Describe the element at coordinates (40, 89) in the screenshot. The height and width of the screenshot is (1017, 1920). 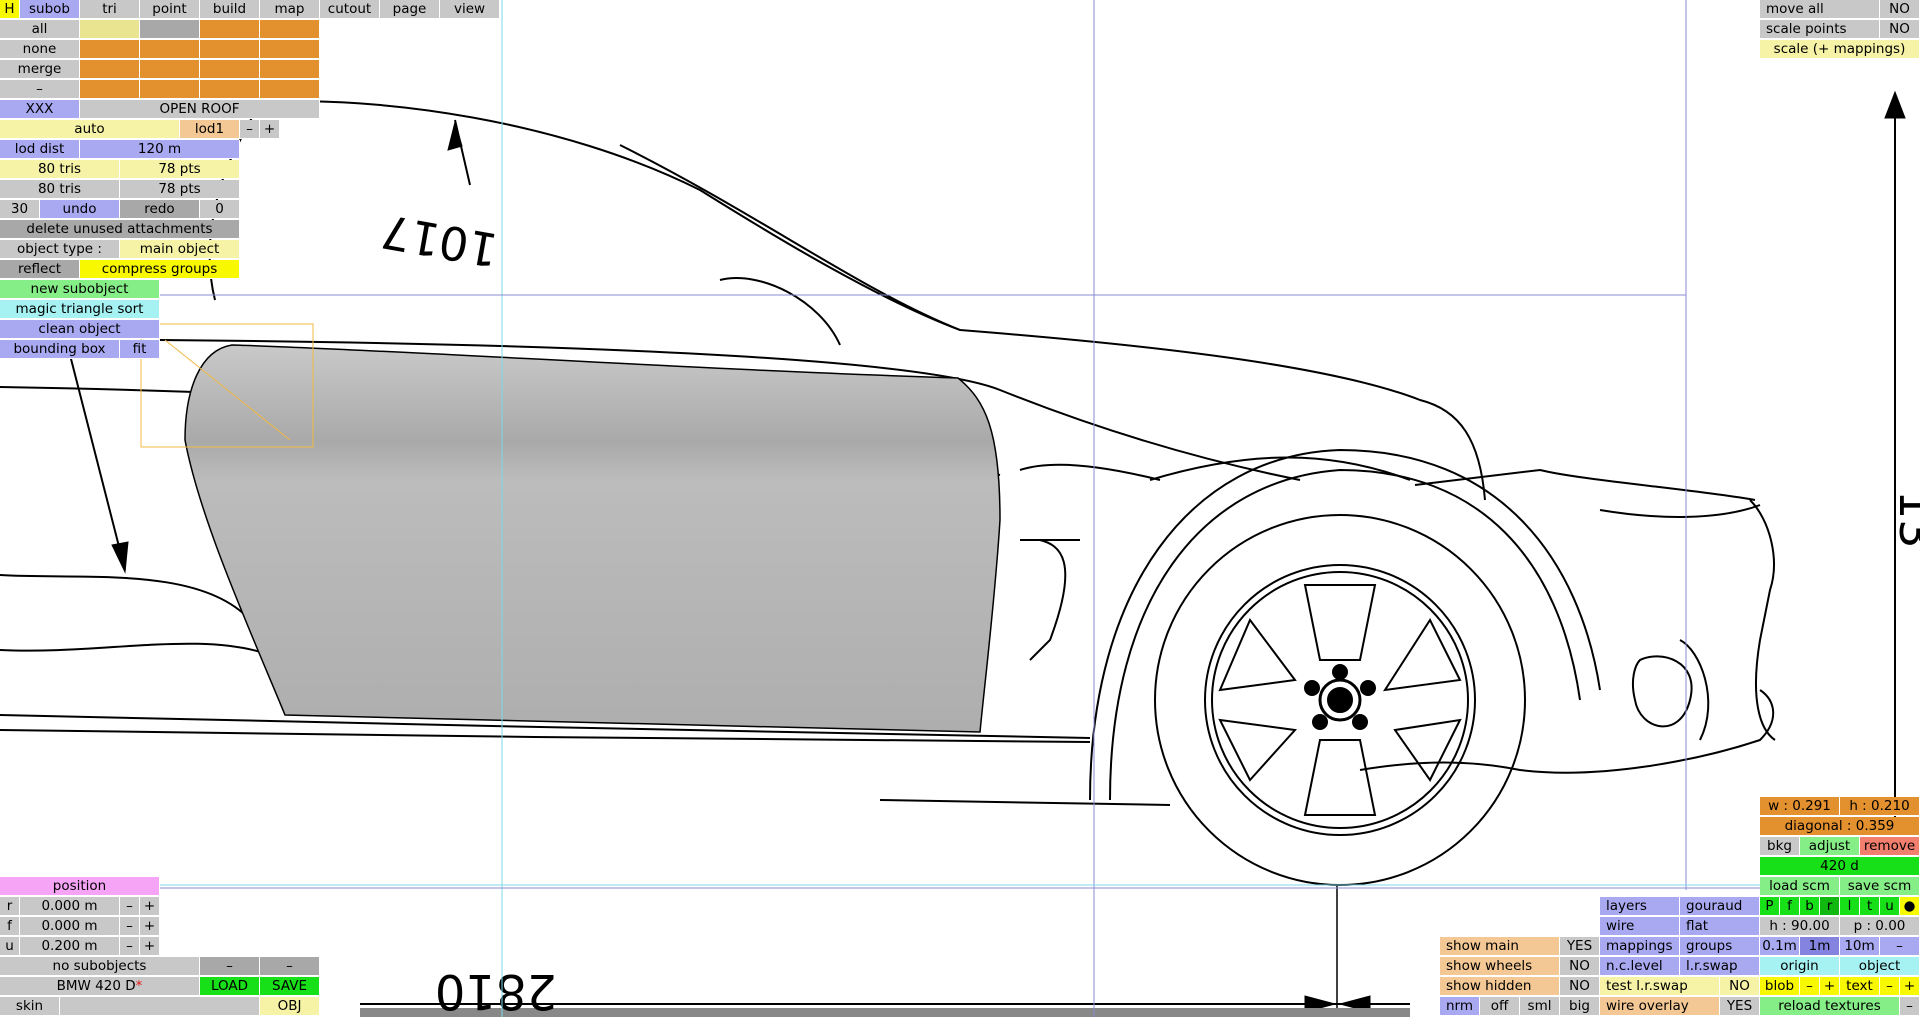
I see `minus-button: –` at that location.